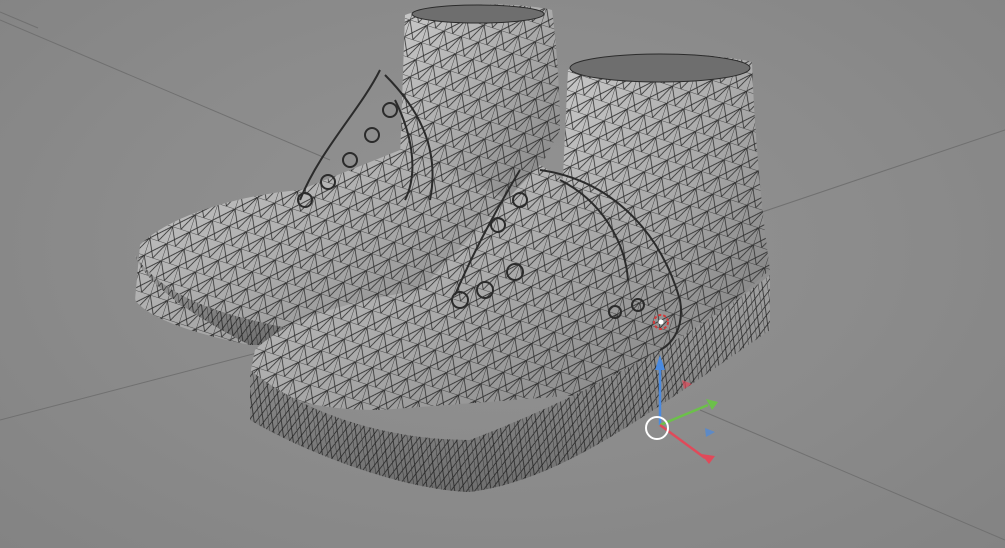  What do you see at coordinates (708, 459) in the screenshot?
I see `x-axis-arrow-icon` at bounding box center [708, 459].